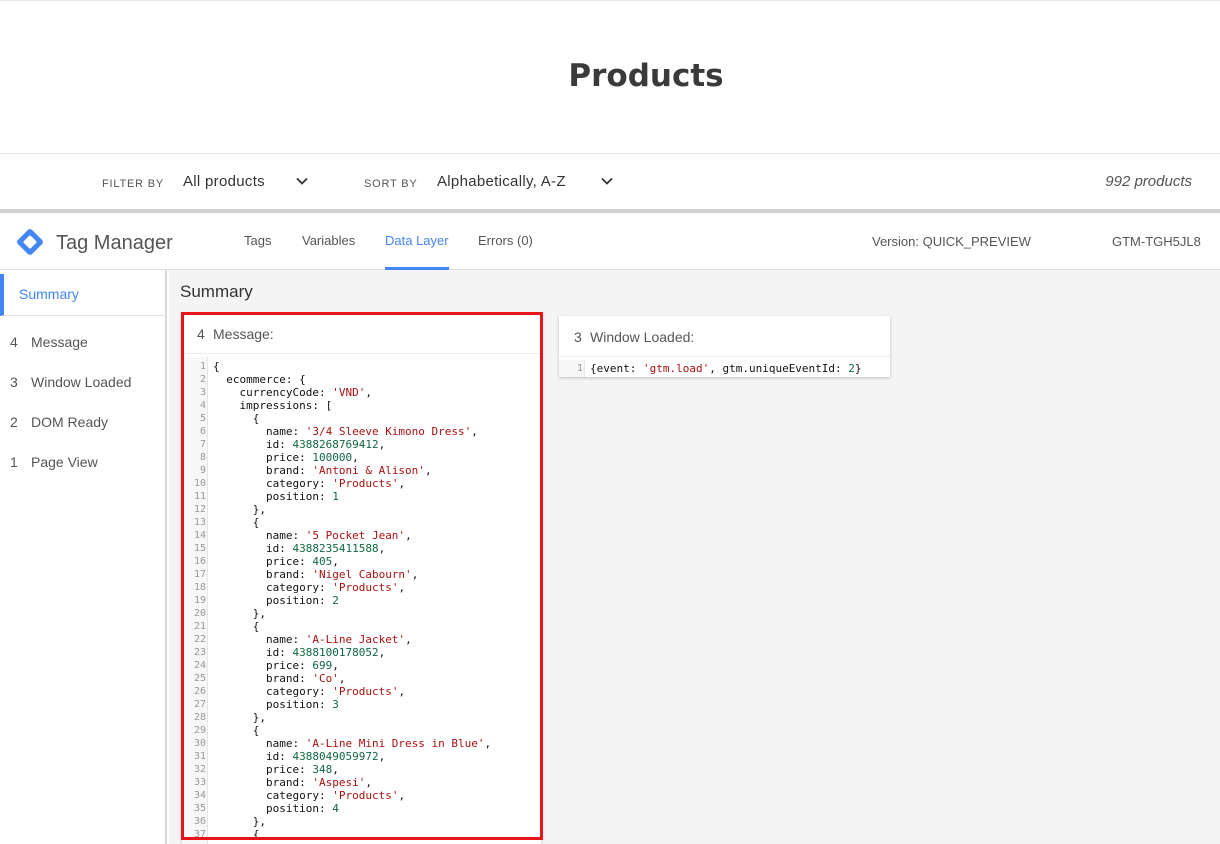  Describe the element at coordinates (114, 243) in the screenshot. I see `app-title: Tag Manager` at that location.